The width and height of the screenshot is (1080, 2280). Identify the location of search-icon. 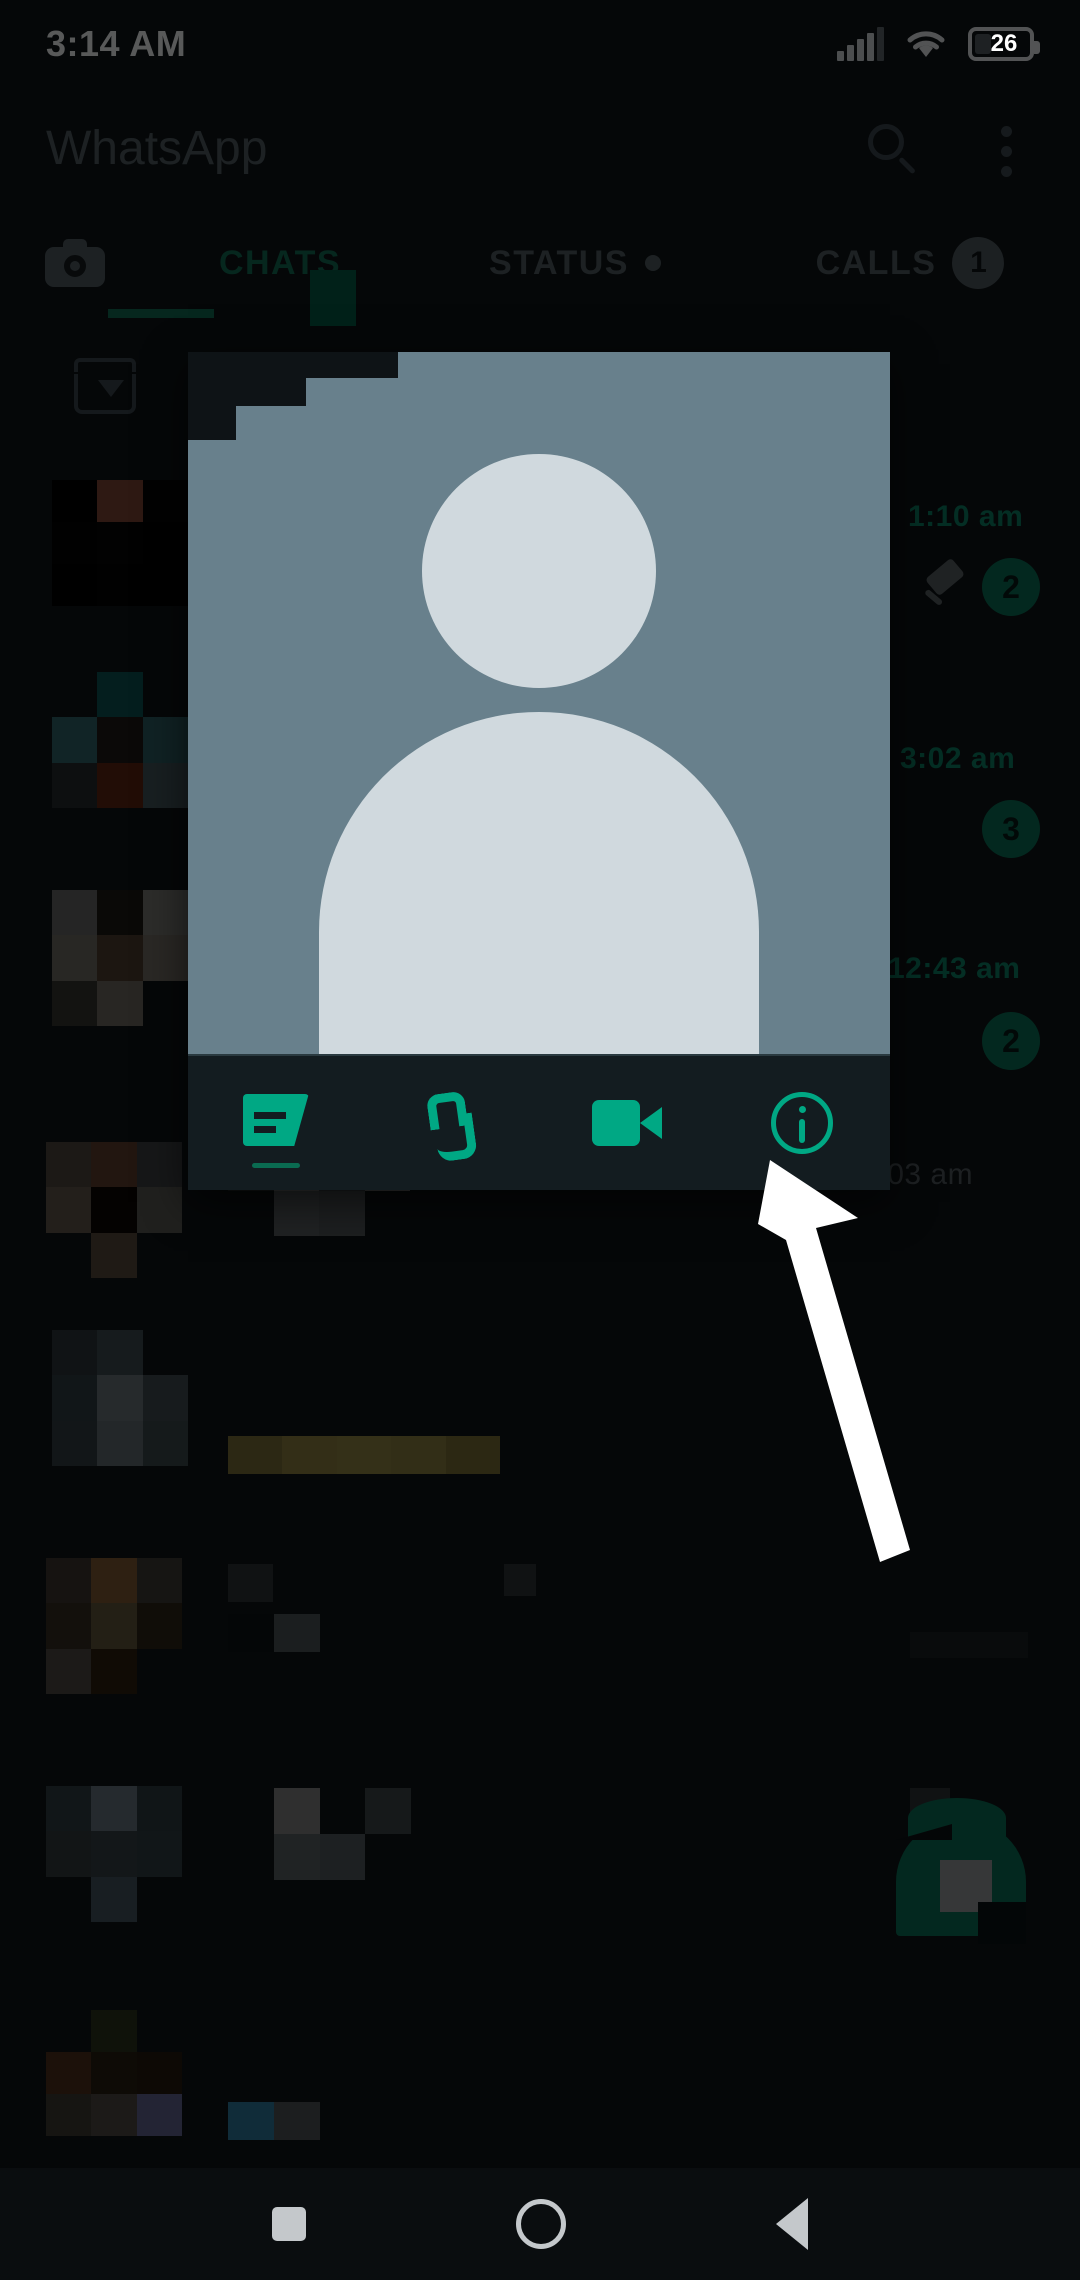
(892, 148).